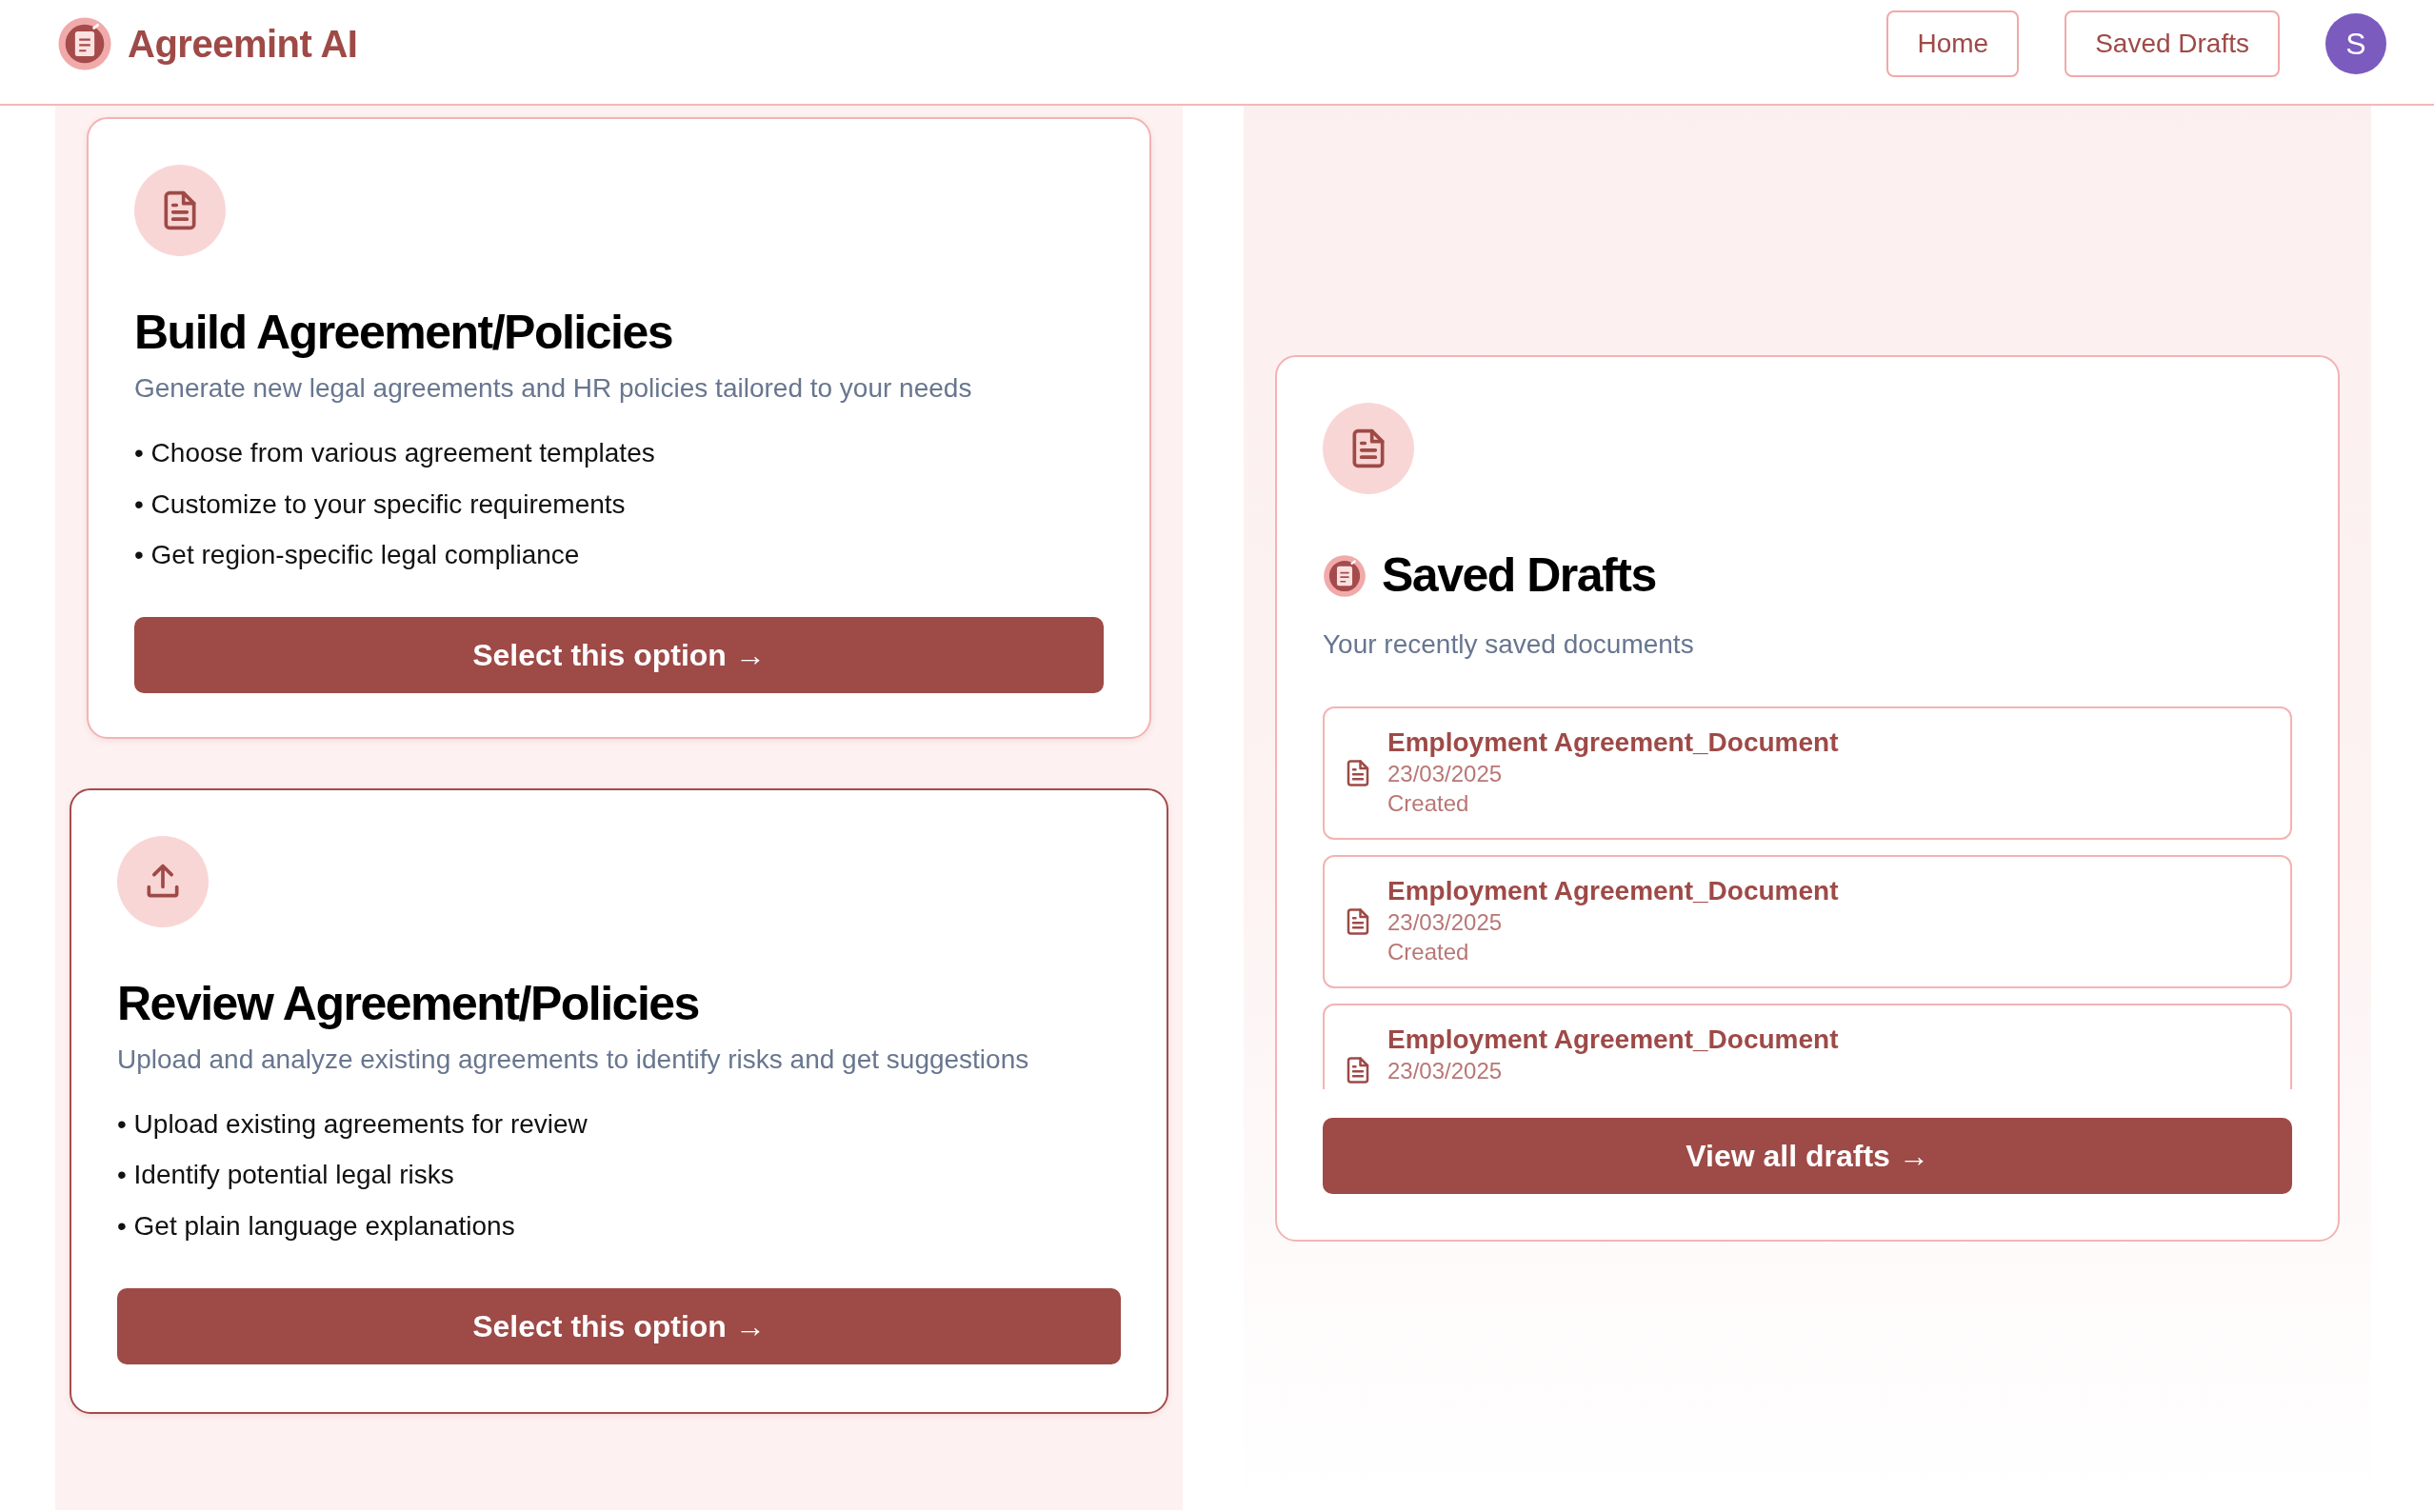  I want to click on card-title: Review Agreement/Policies, so click(408, 1003).